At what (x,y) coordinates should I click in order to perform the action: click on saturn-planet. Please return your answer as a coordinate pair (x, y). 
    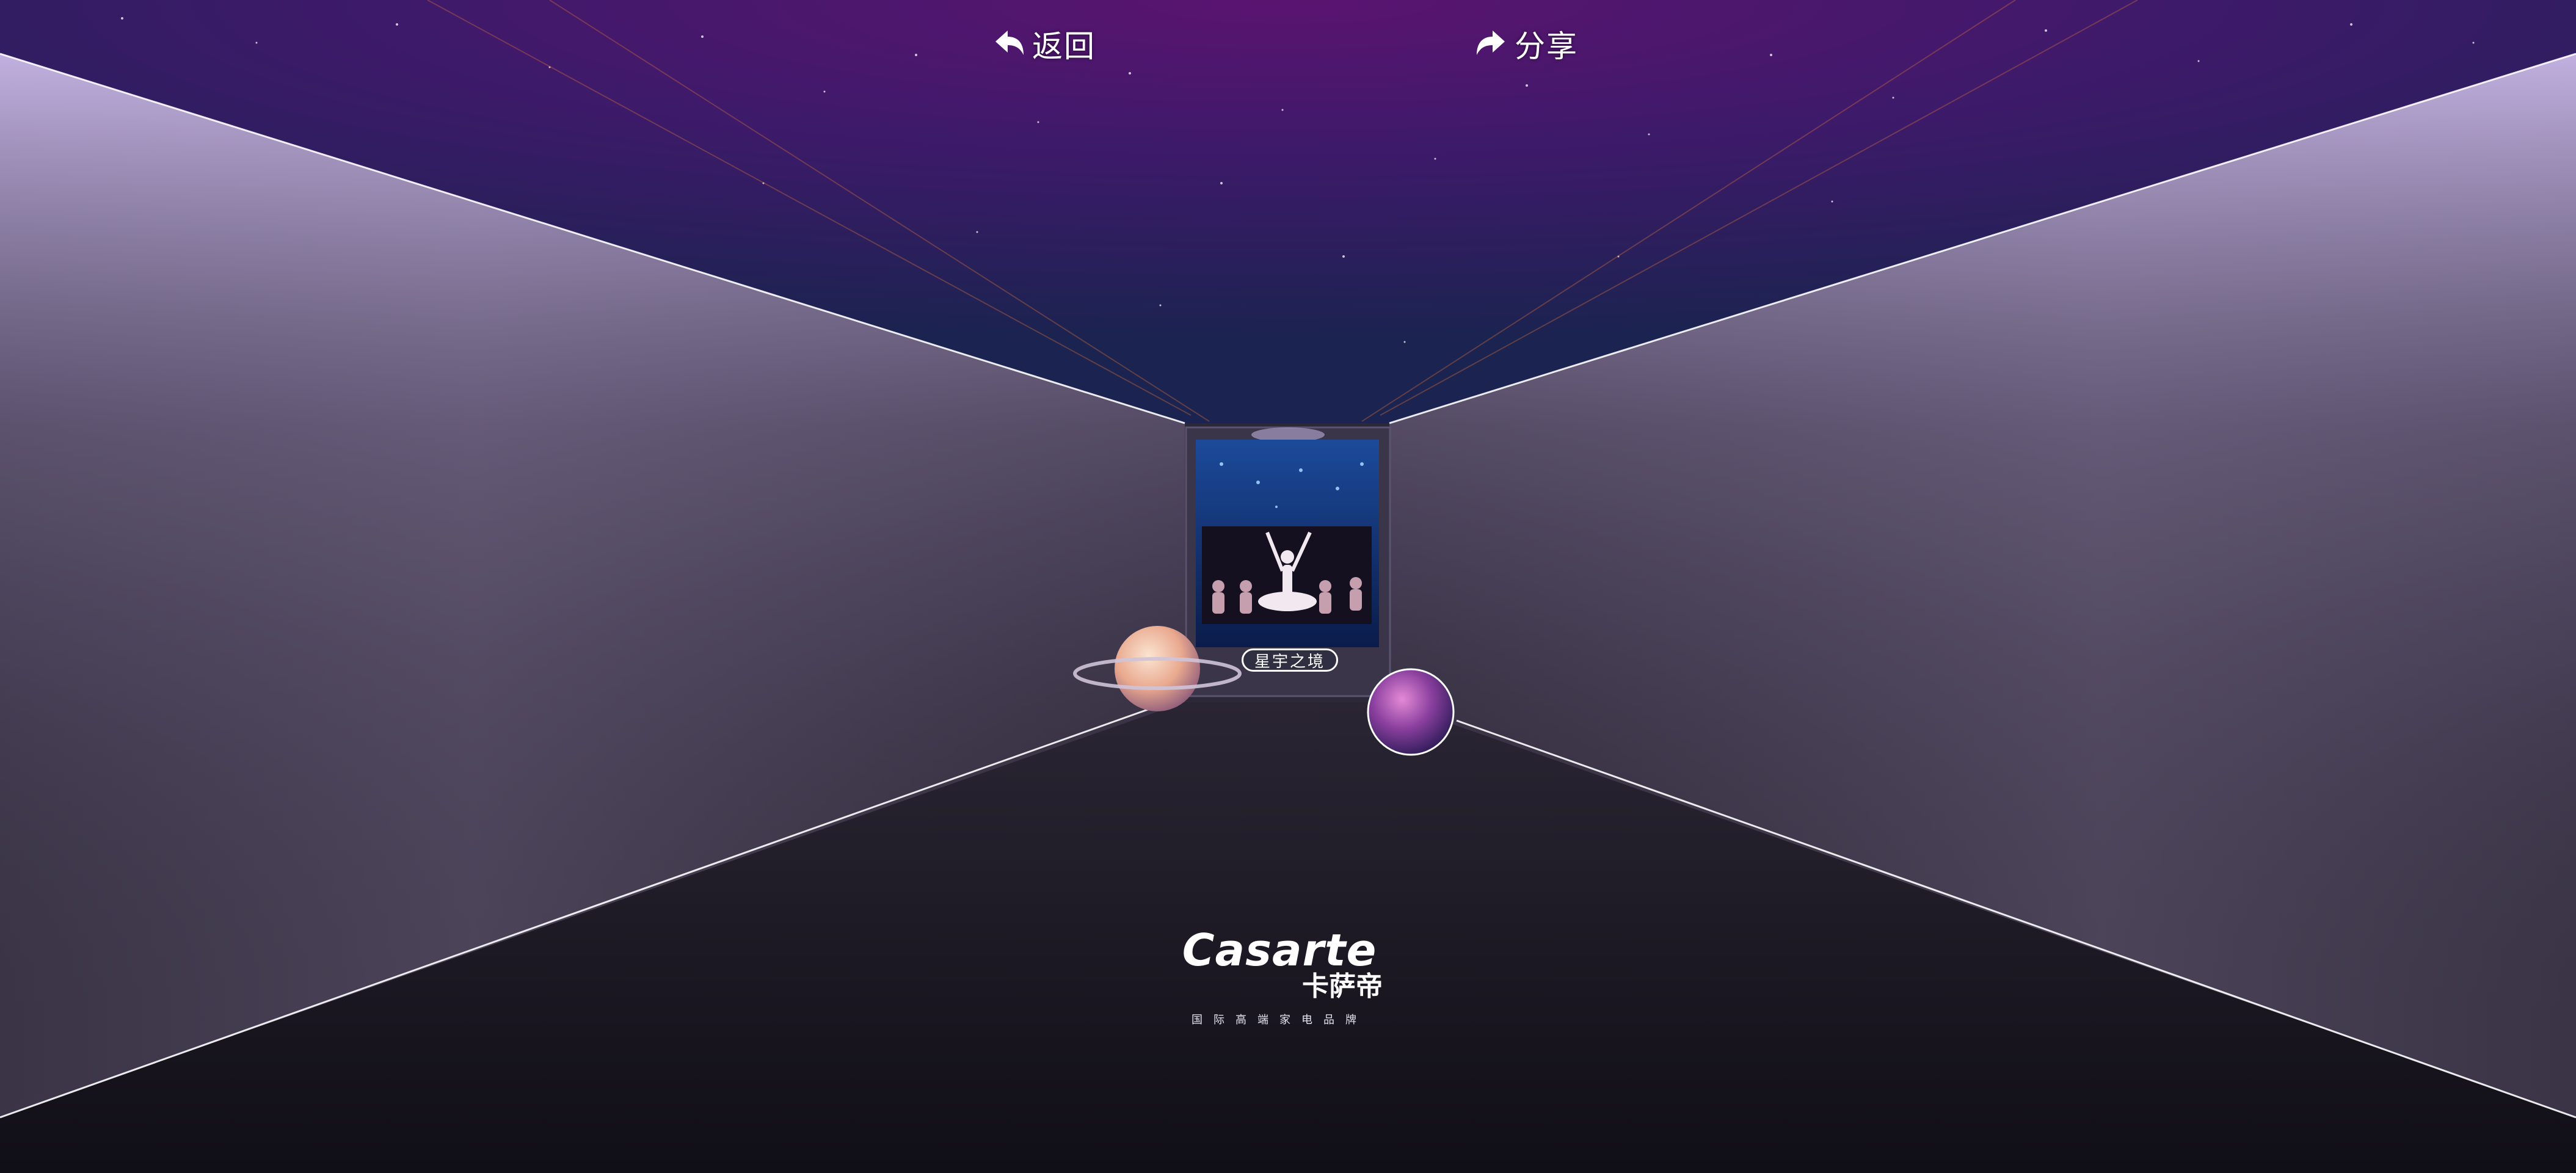
    Looking at the image, I should click on (1157, 668).